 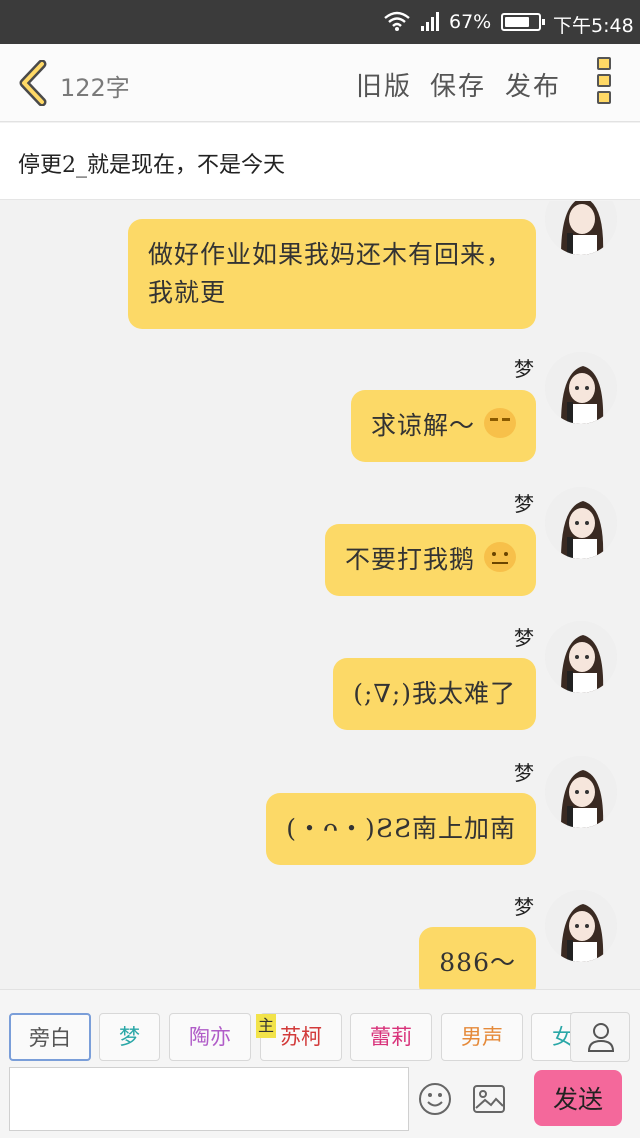 I want to click on character-button: 旁白, so click(x=50, y=1037).